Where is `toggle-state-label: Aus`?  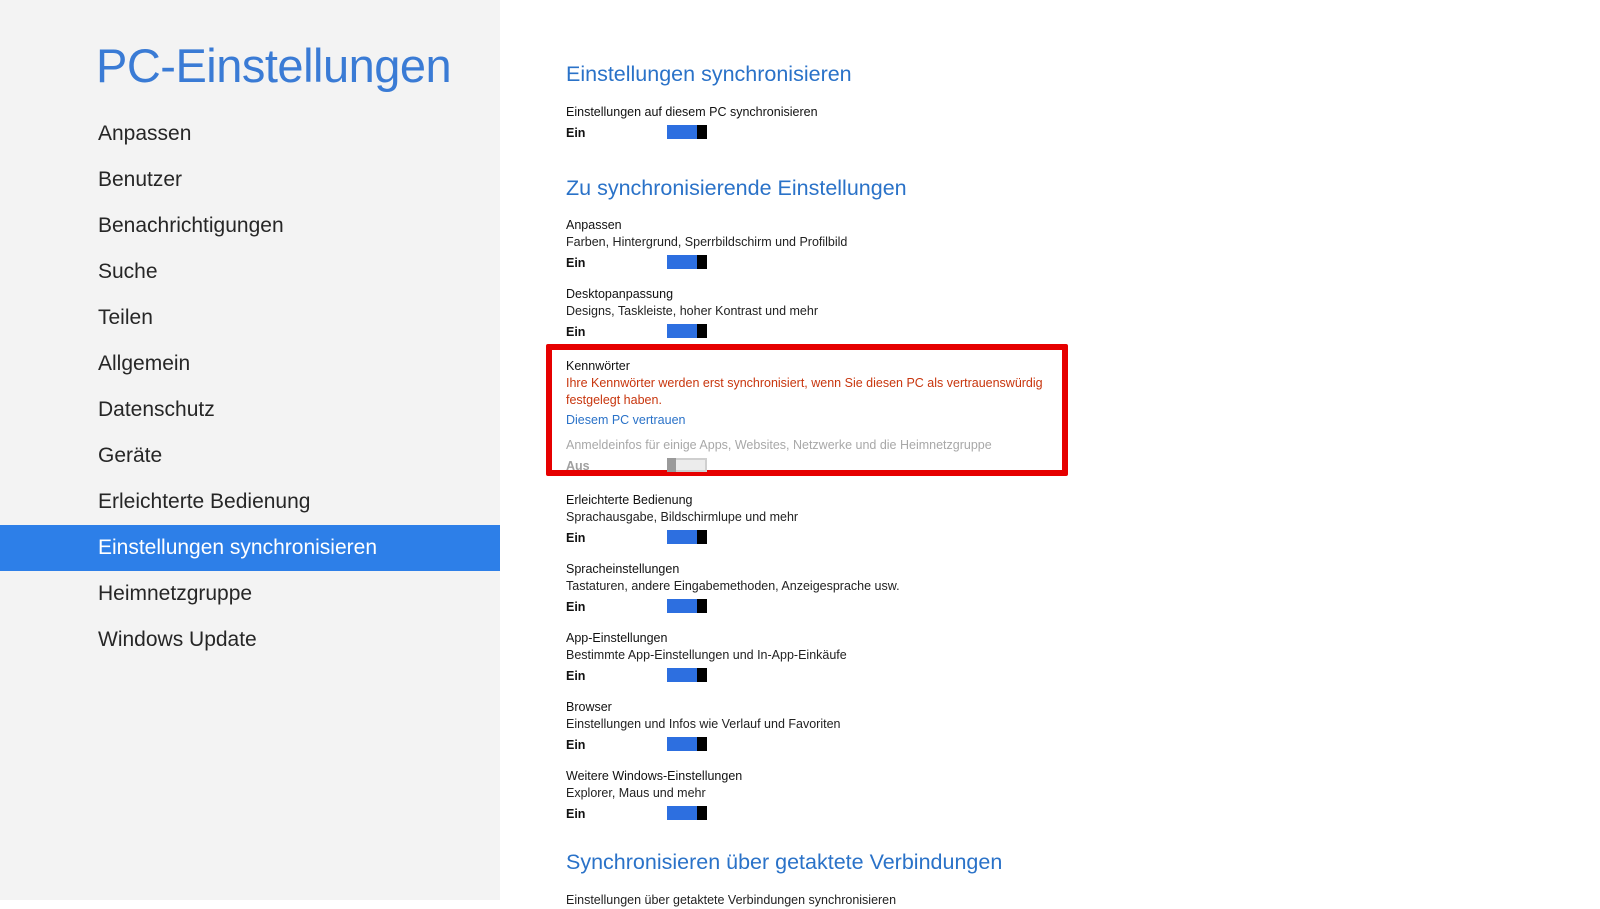
toggle-state-label: Aus is located at coordinates (578, 466).